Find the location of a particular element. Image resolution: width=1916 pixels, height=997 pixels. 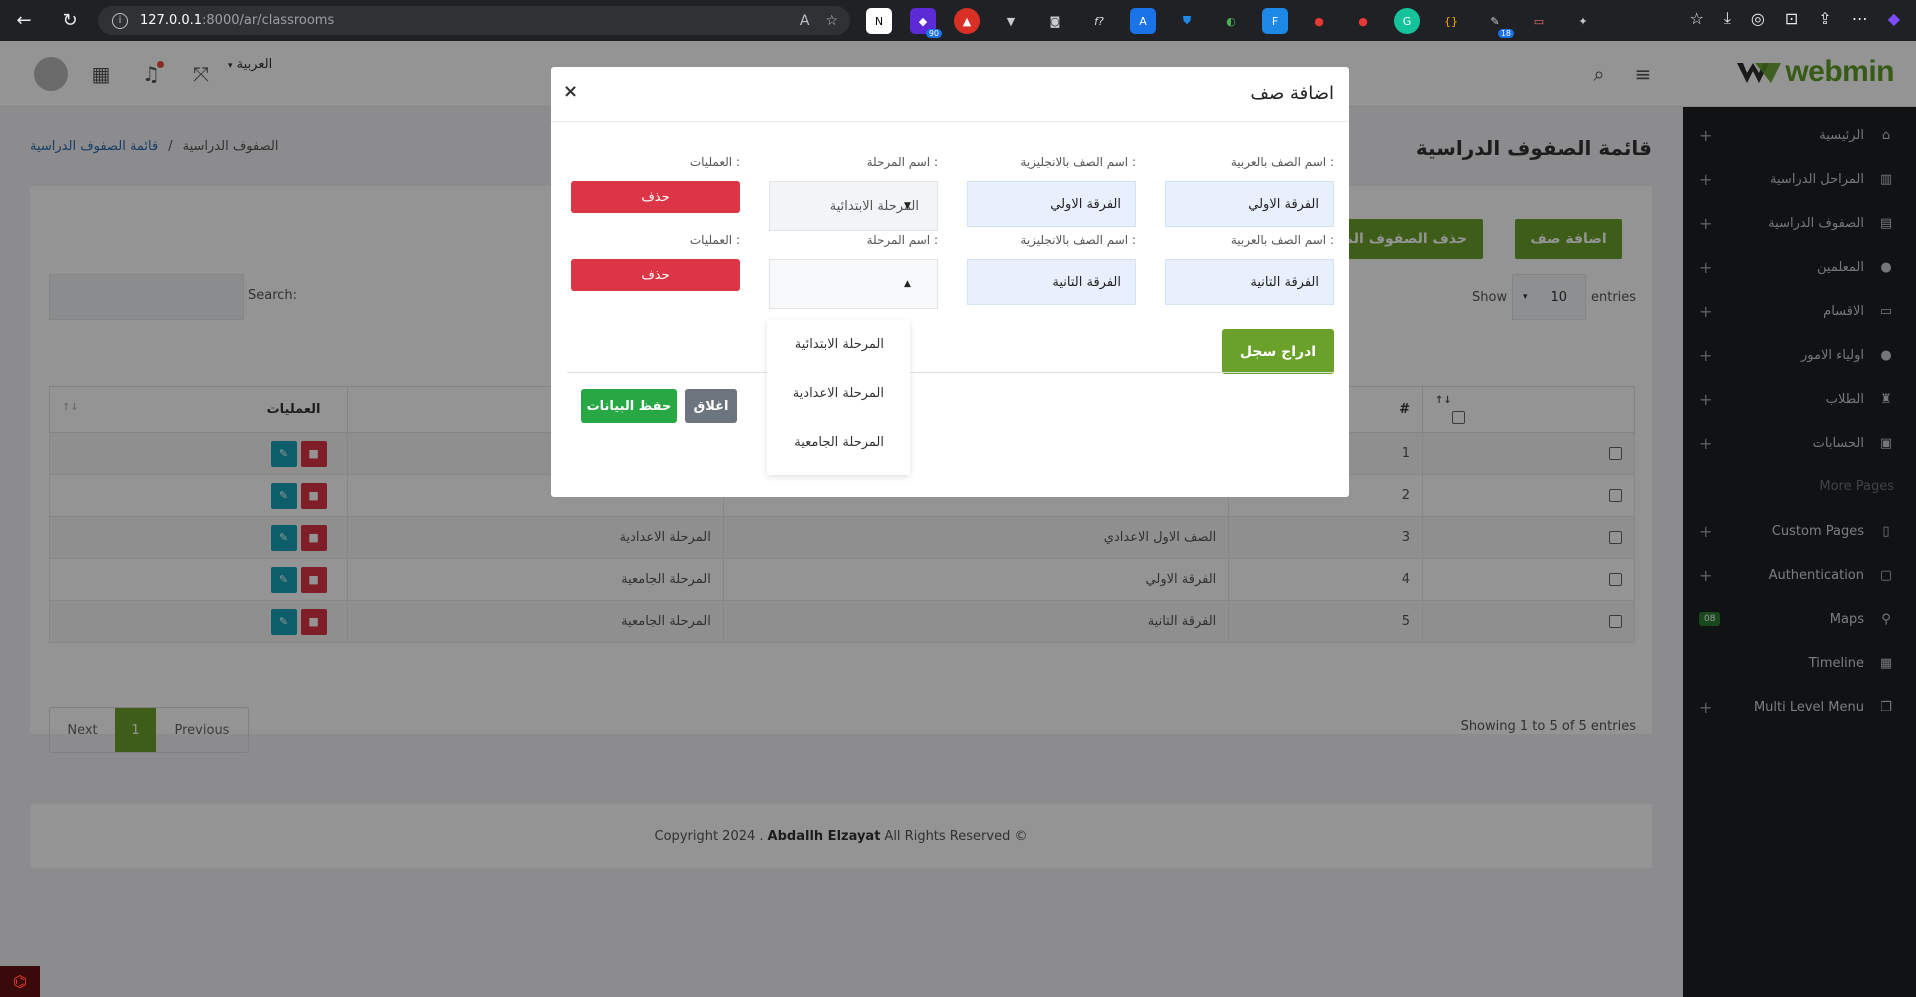

insert-row-button: ادراج سجل is located at coordinates (1278, 351).